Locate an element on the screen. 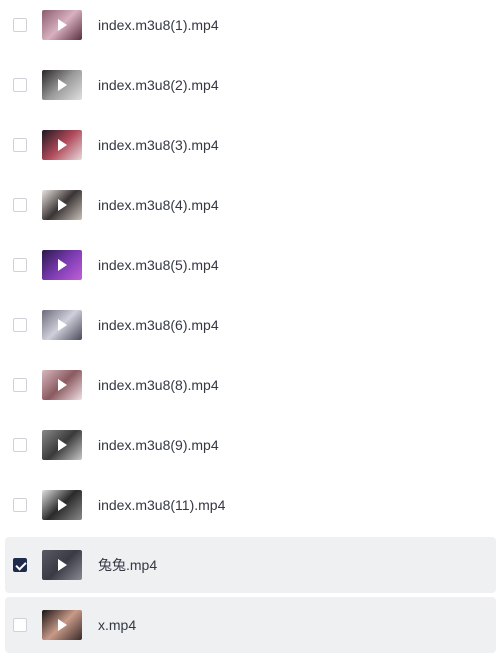  file-name: index.m3u8(5).mp4 is located at coordinates (158, 265).